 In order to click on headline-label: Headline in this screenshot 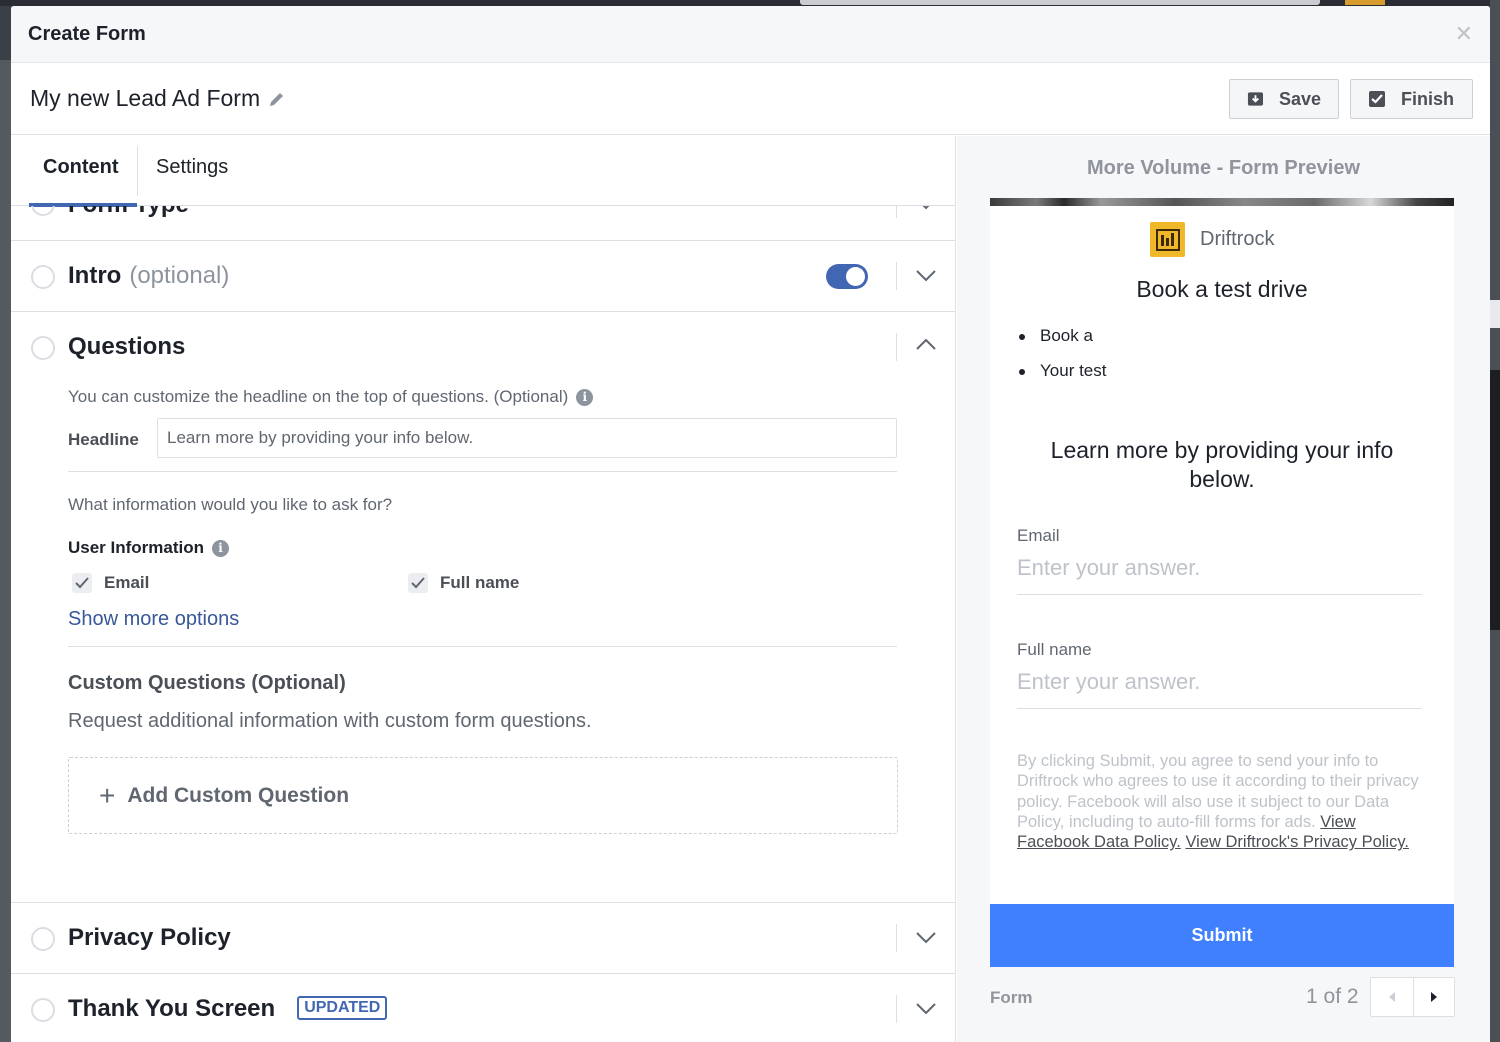, I will do `click(103, 439)`.